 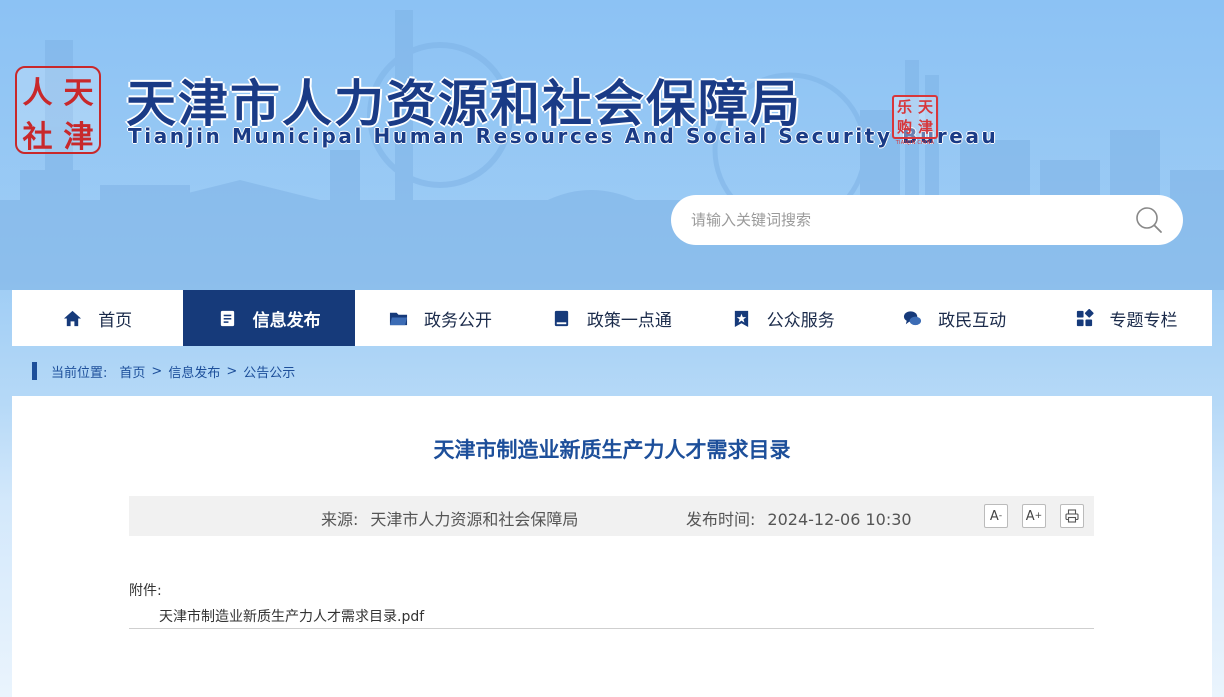 I want to click on article-title: 天津市制造业新质生产力人才需求目录, so click(x=612, y=450).